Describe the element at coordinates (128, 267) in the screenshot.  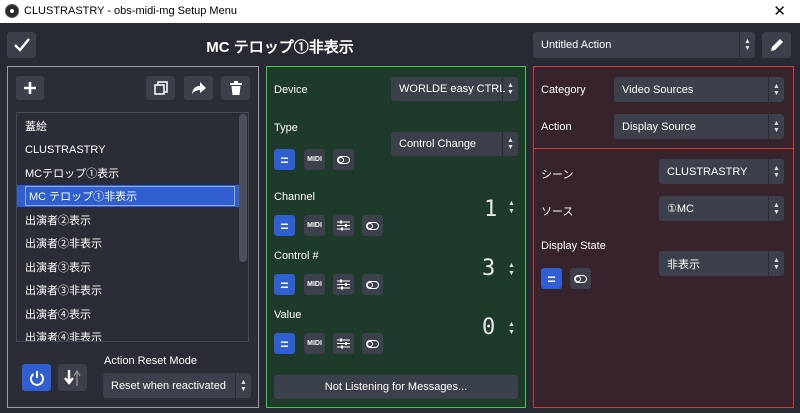
I see `list-item: 出演者③表示` at that location.